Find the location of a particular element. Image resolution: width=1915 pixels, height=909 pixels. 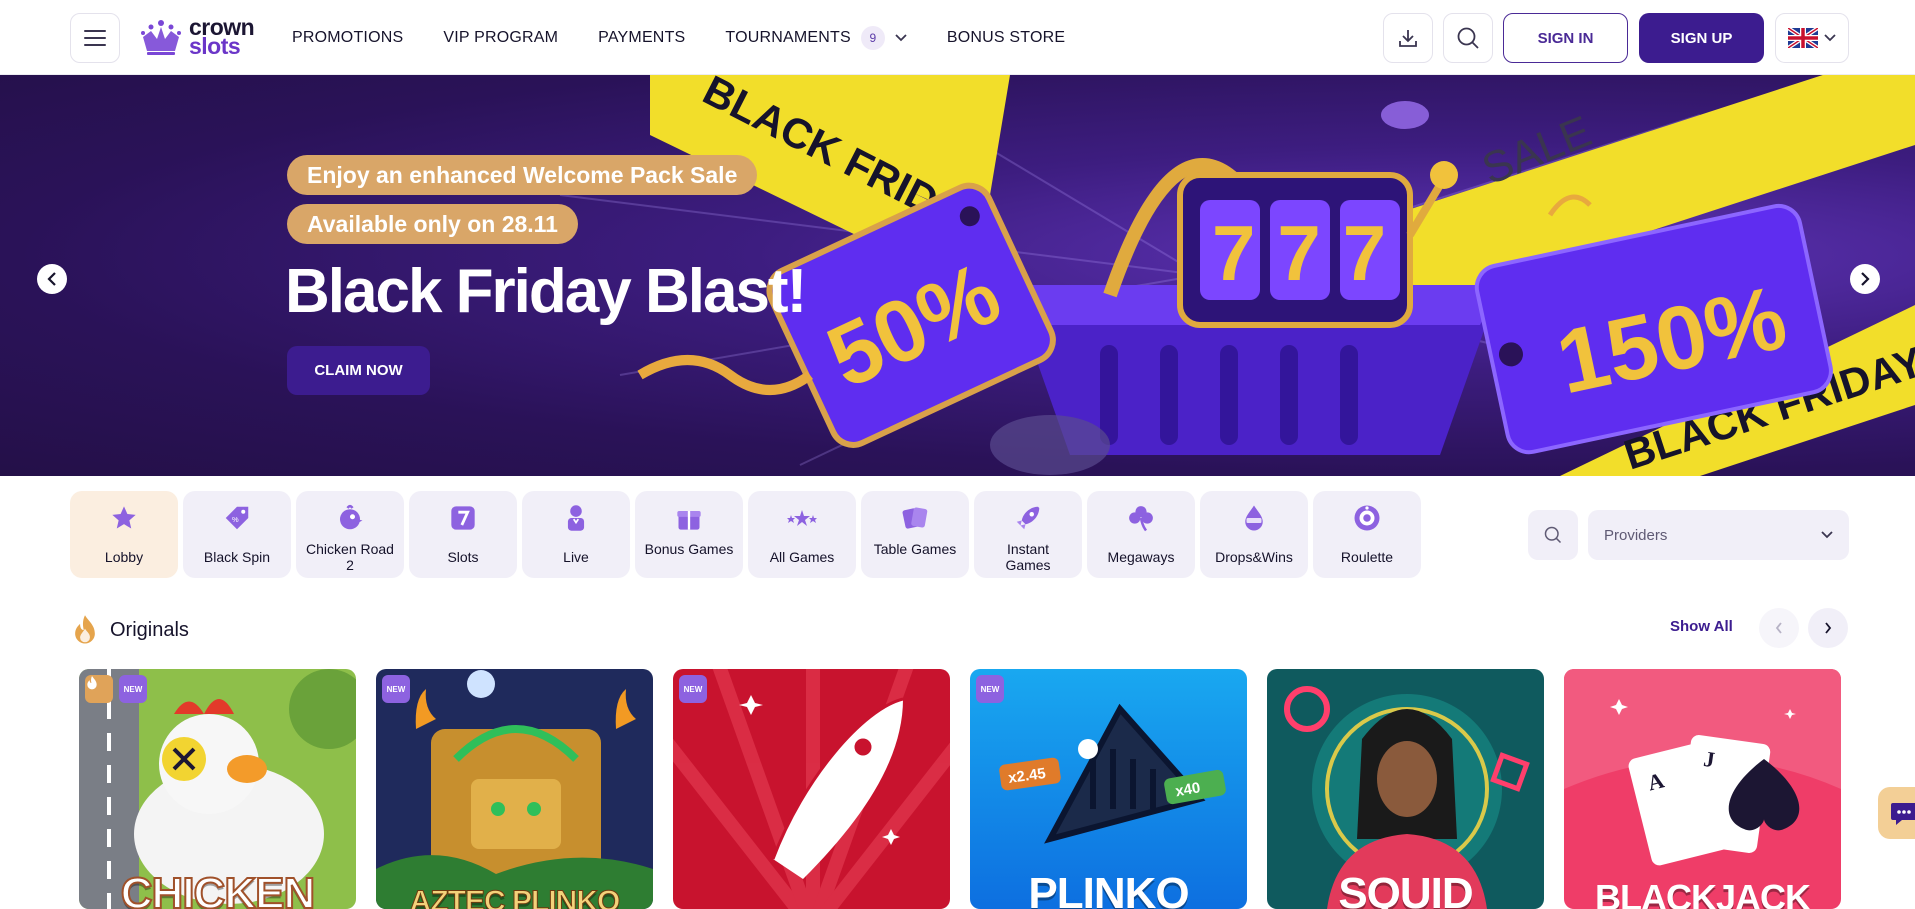

category-live: Live is located at coordinates (576, 534).